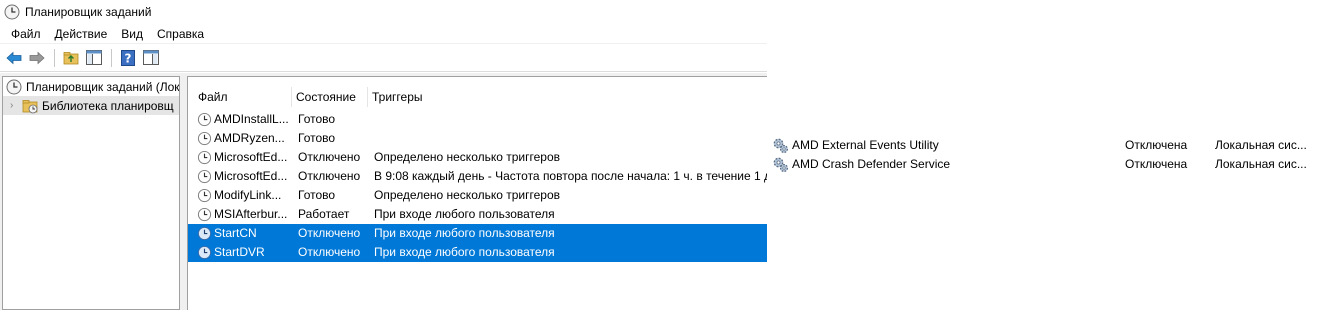 The width and height of the screenshot is (1333, 310). Describe the element at coordinates (235, 233) in the screenshot. I see `task-name: StartCN` at that location.